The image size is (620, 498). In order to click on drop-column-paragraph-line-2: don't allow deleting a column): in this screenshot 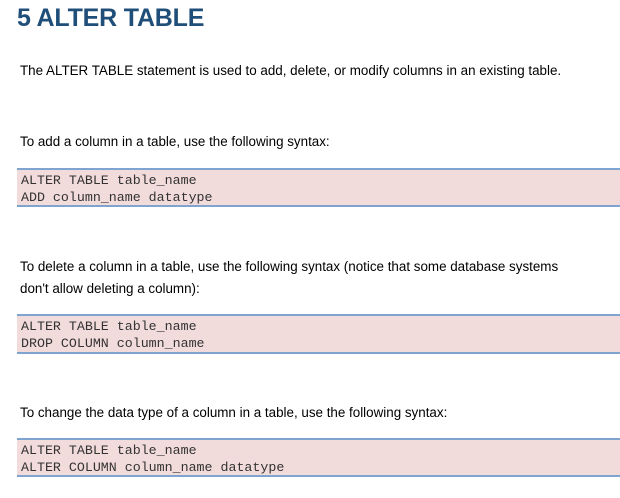, I will do `click(110, 288)`.